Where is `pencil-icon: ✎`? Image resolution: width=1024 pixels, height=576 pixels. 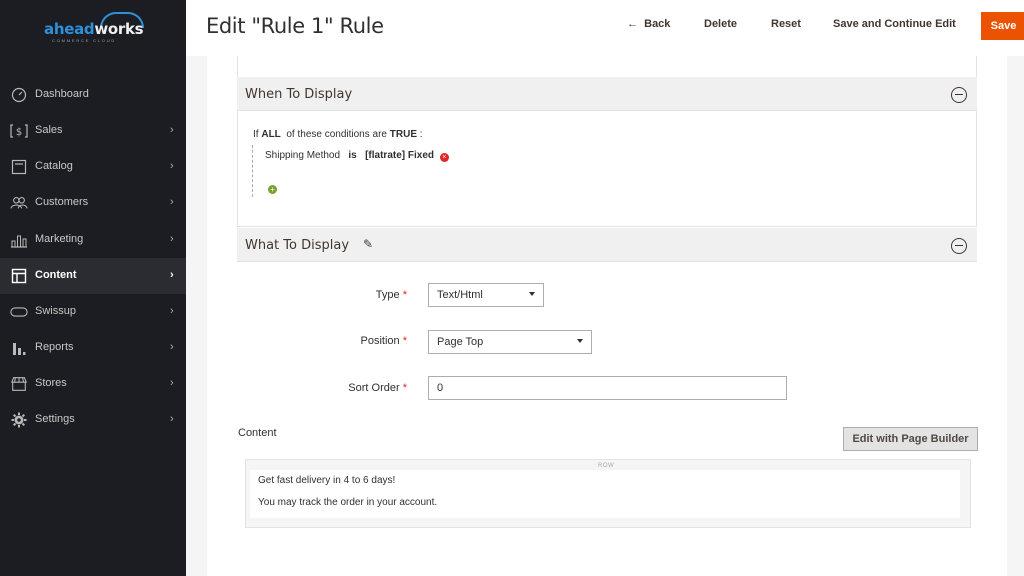 pencil-icon: ✎ is located at coordinates (368, 244).